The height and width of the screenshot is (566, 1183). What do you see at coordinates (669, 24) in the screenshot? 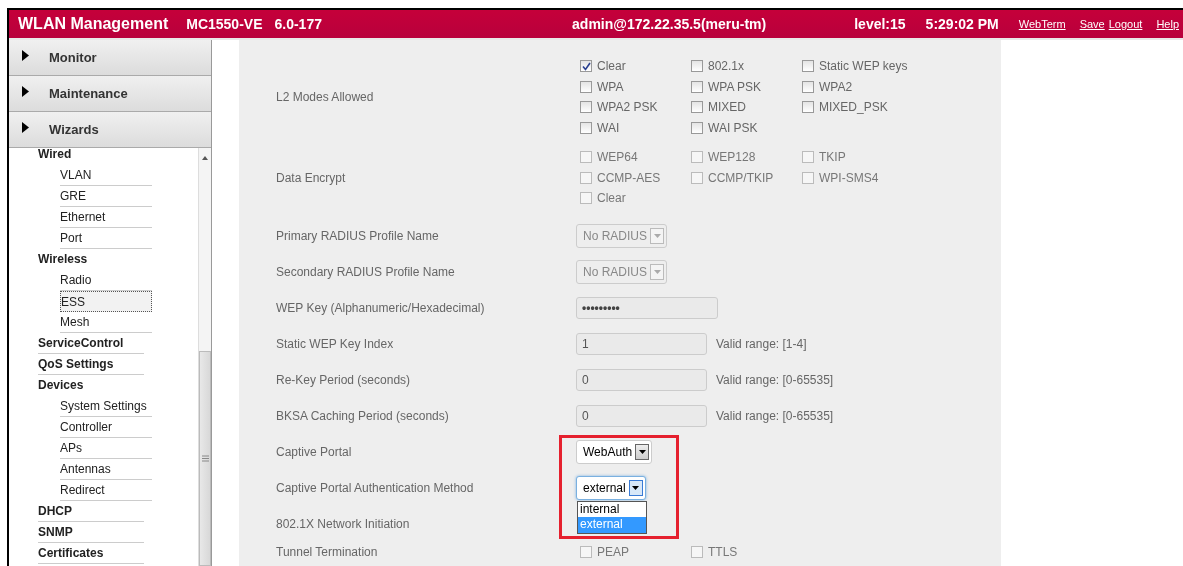
I see `user-info: admin@172.22.35.5(meru-tm)` at bounding box center [669, 24].